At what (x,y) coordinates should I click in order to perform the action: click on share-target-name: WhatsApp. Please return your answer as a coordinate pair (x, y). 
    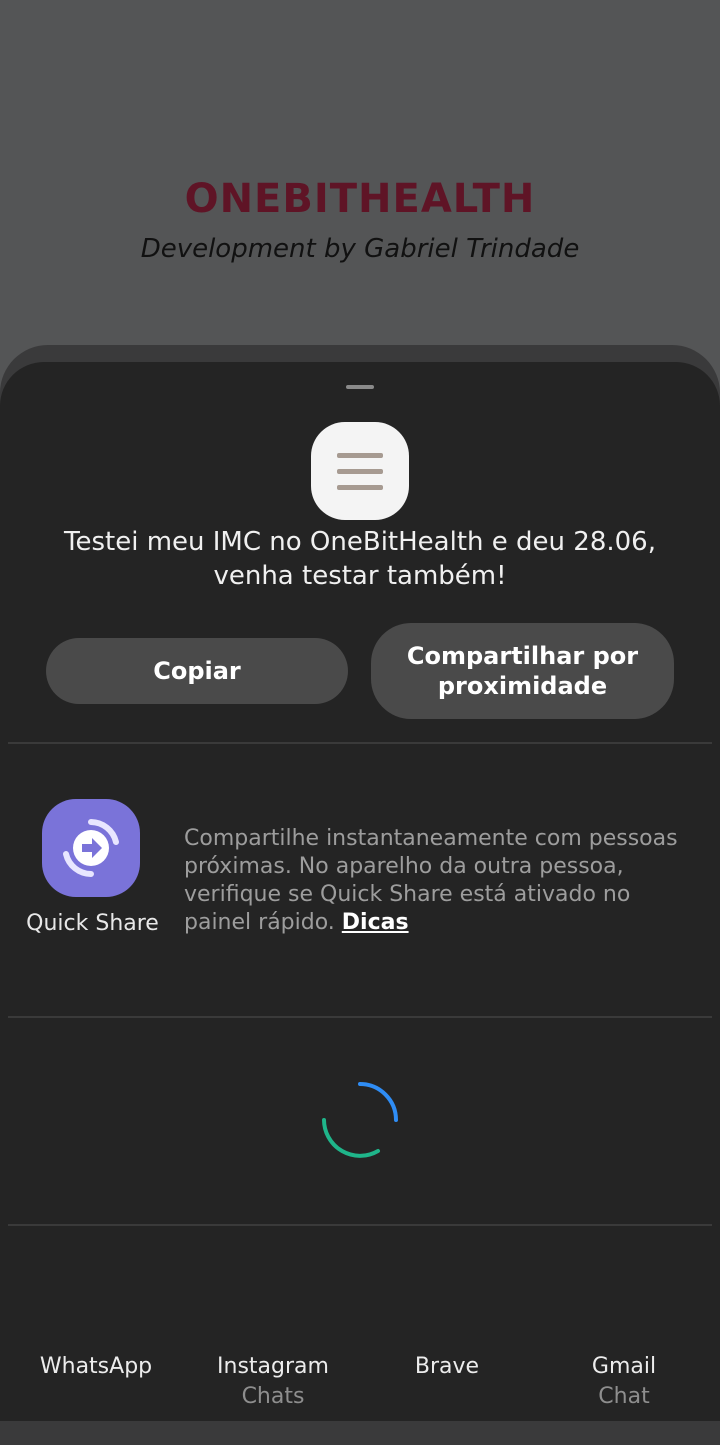
    Looking at the image, I should click on (96, 1366).